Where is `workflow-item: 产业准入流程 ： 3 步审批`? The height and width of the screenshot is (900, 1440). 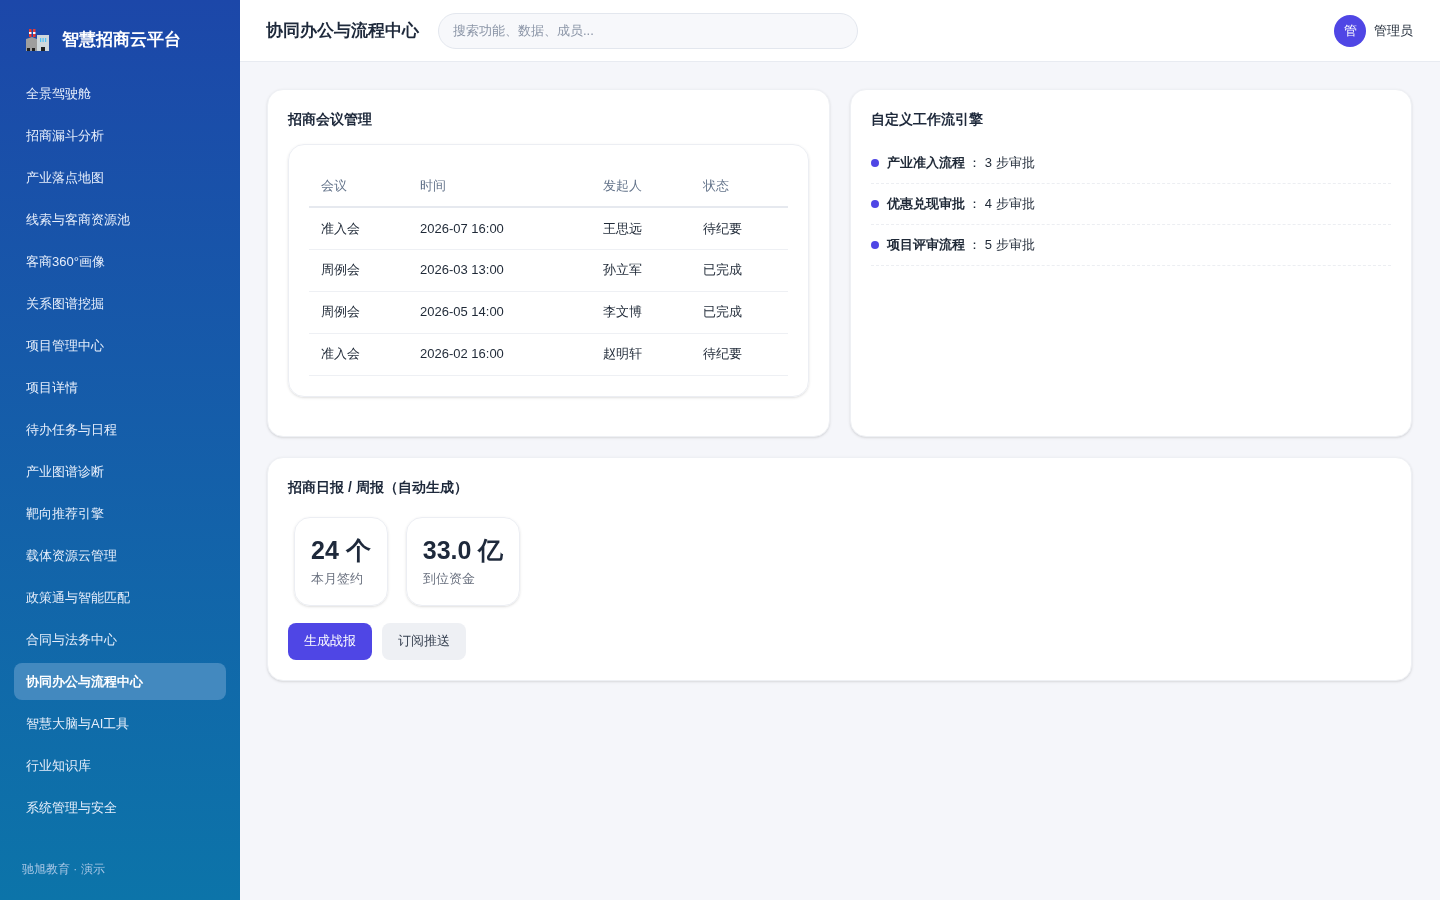 workflow-item: 产业准入流程 ： 3 步审批 is located at coordinates (960, 163).